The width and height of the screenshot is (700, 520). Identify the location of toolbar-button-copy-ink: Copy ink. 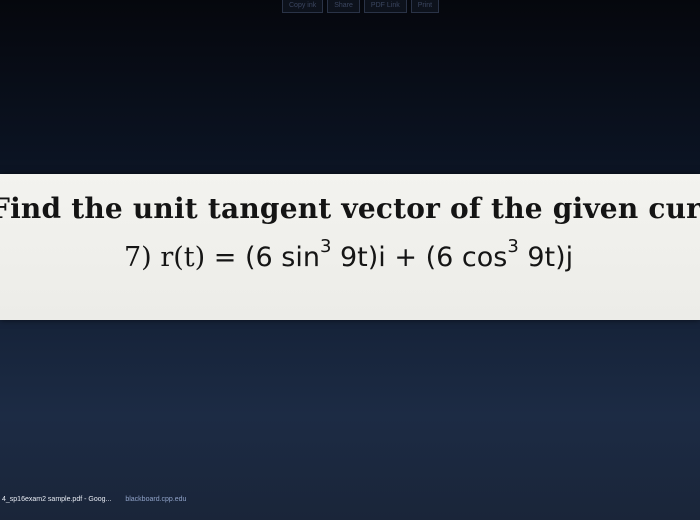
(303, 6).